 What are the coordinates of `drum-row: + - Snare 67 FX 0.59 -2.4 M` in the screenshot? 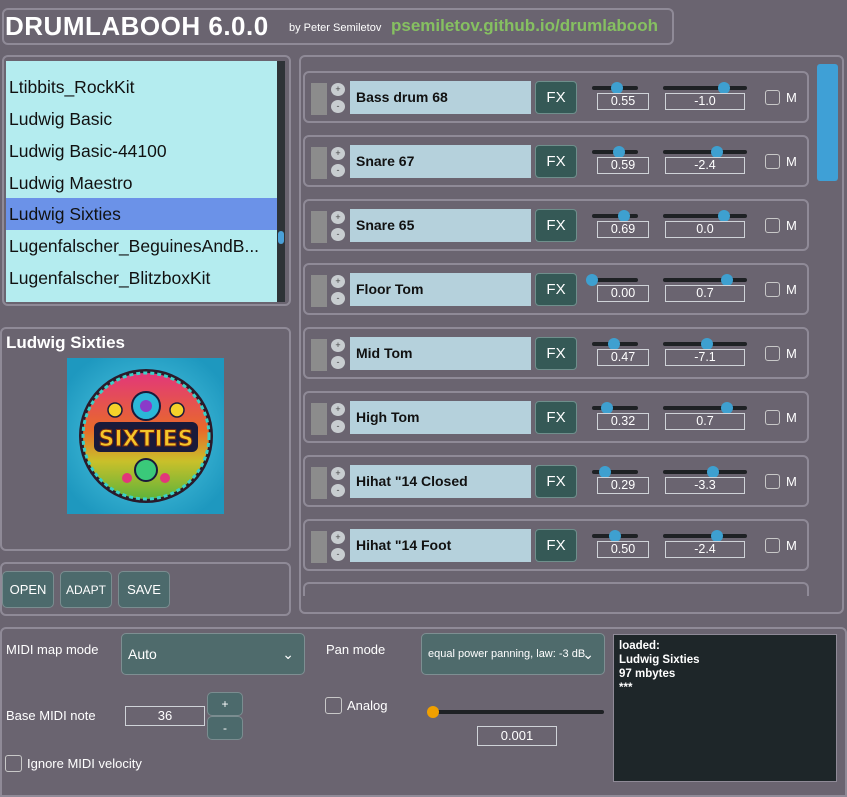 It's located at (556, 161).